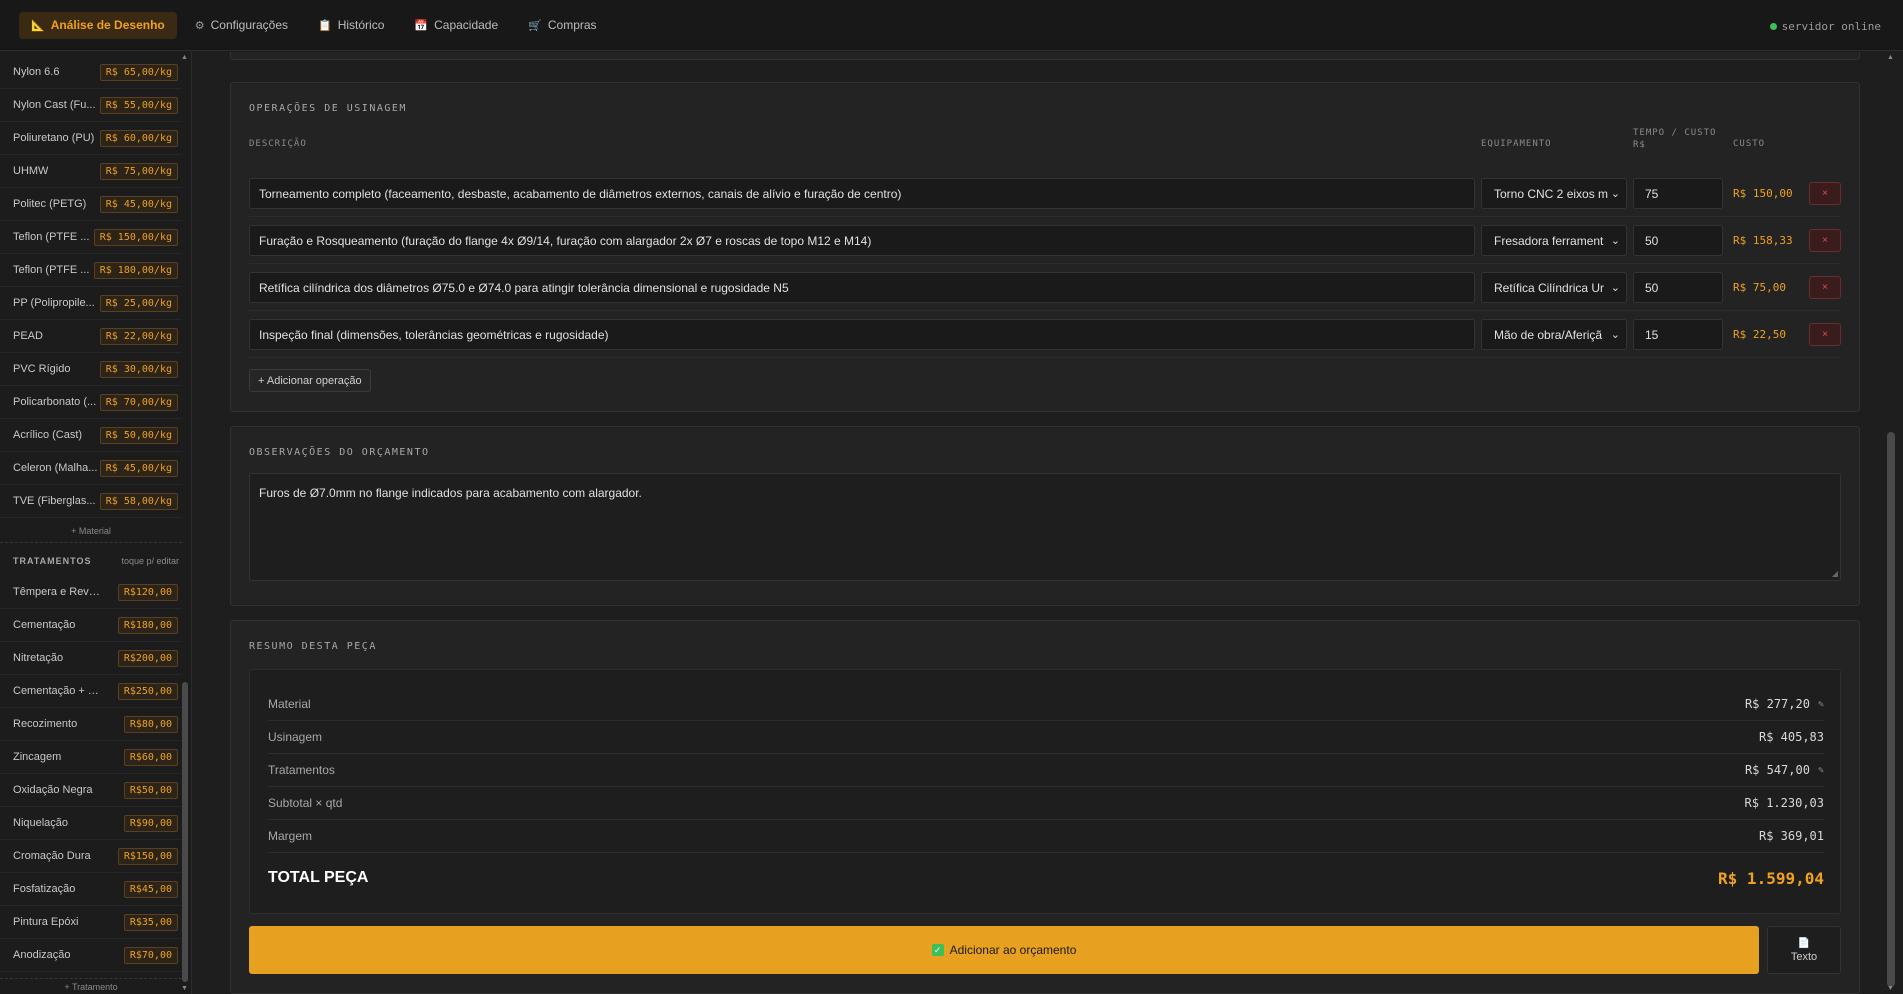 The height and width of the screenshot is (994, 1903). I want to click on material-item: PP (Polipropile... R$ 25,00/kg, so click(91, 303).